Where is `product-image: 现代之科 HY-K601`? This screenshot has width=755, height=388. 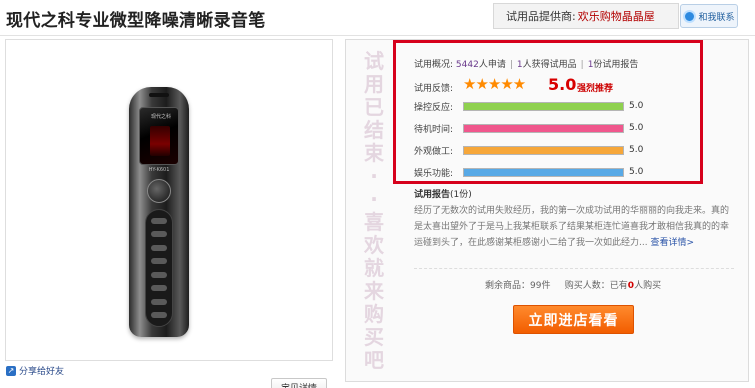
product-image: 现代之科 HY-K601 is located at coordinates (159, 212).